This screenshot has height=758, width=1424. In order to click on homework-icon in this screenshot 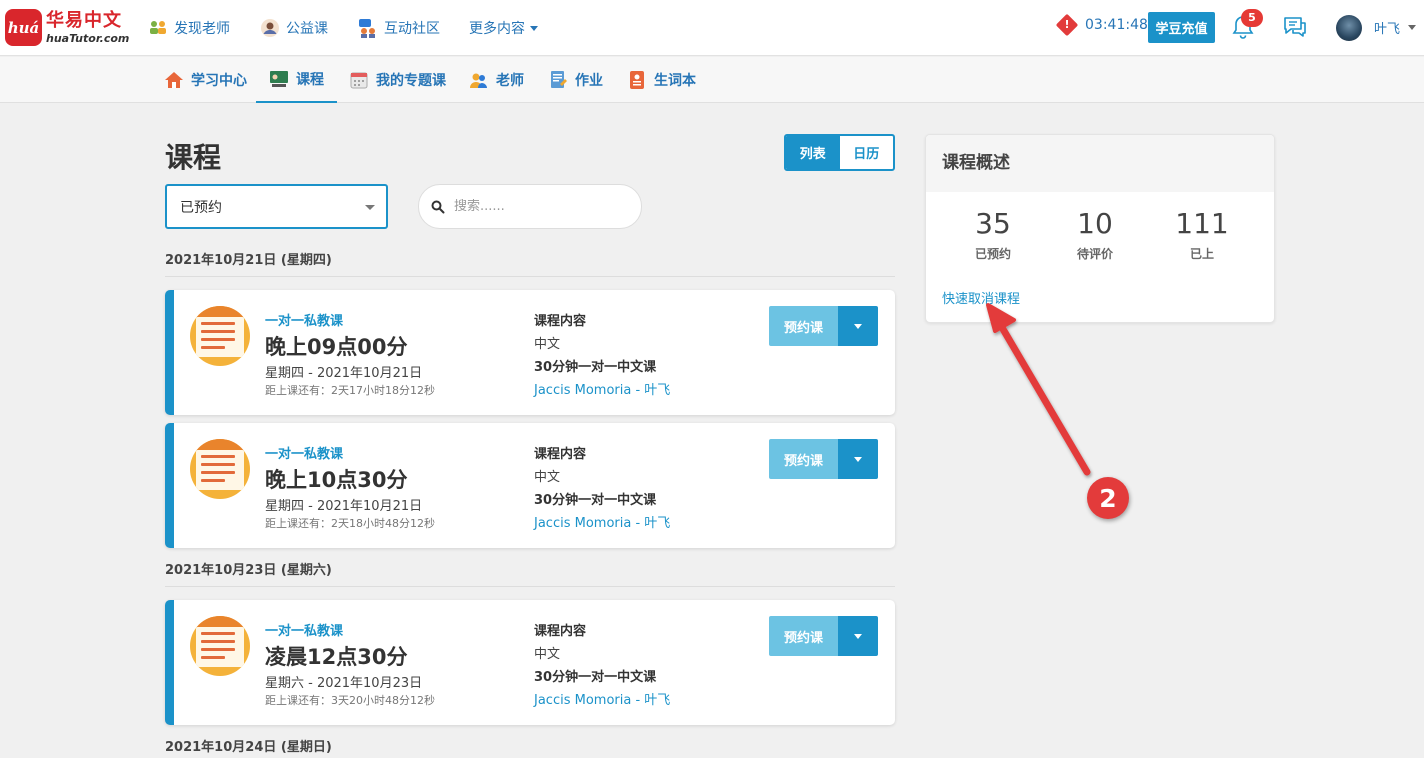, I will do `click(559, 79)`.